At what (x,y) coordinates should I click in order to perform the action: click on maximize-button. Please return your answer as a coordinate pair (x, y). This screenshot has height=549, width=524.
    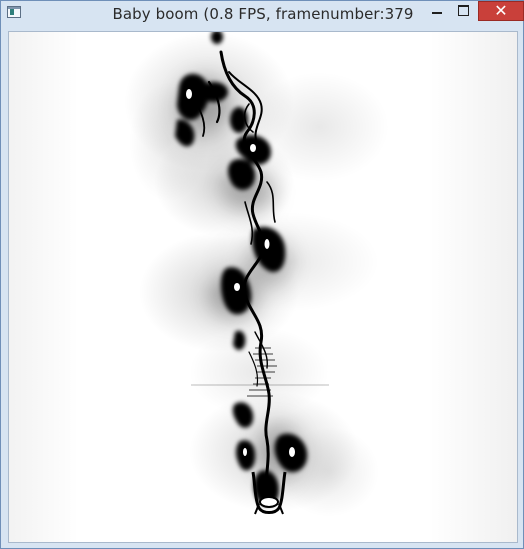
    Looking at the image, I should click on (463, 11).